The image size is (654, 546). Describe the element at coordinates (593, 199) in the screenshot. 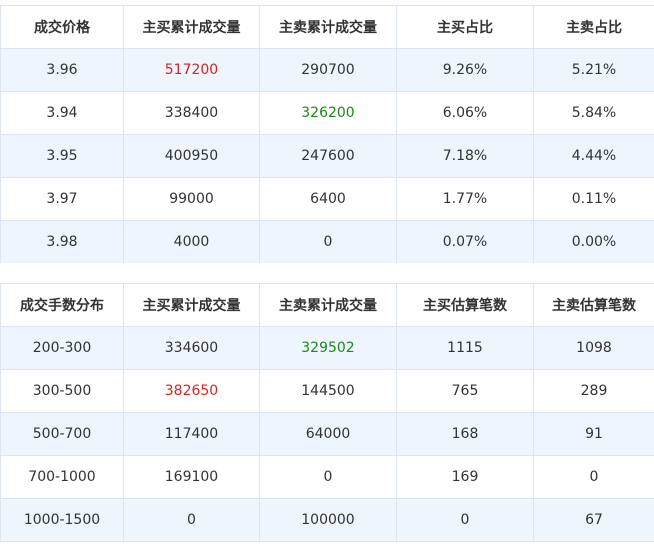

I see `cell-sell-ratio: 0.11%` at that location.